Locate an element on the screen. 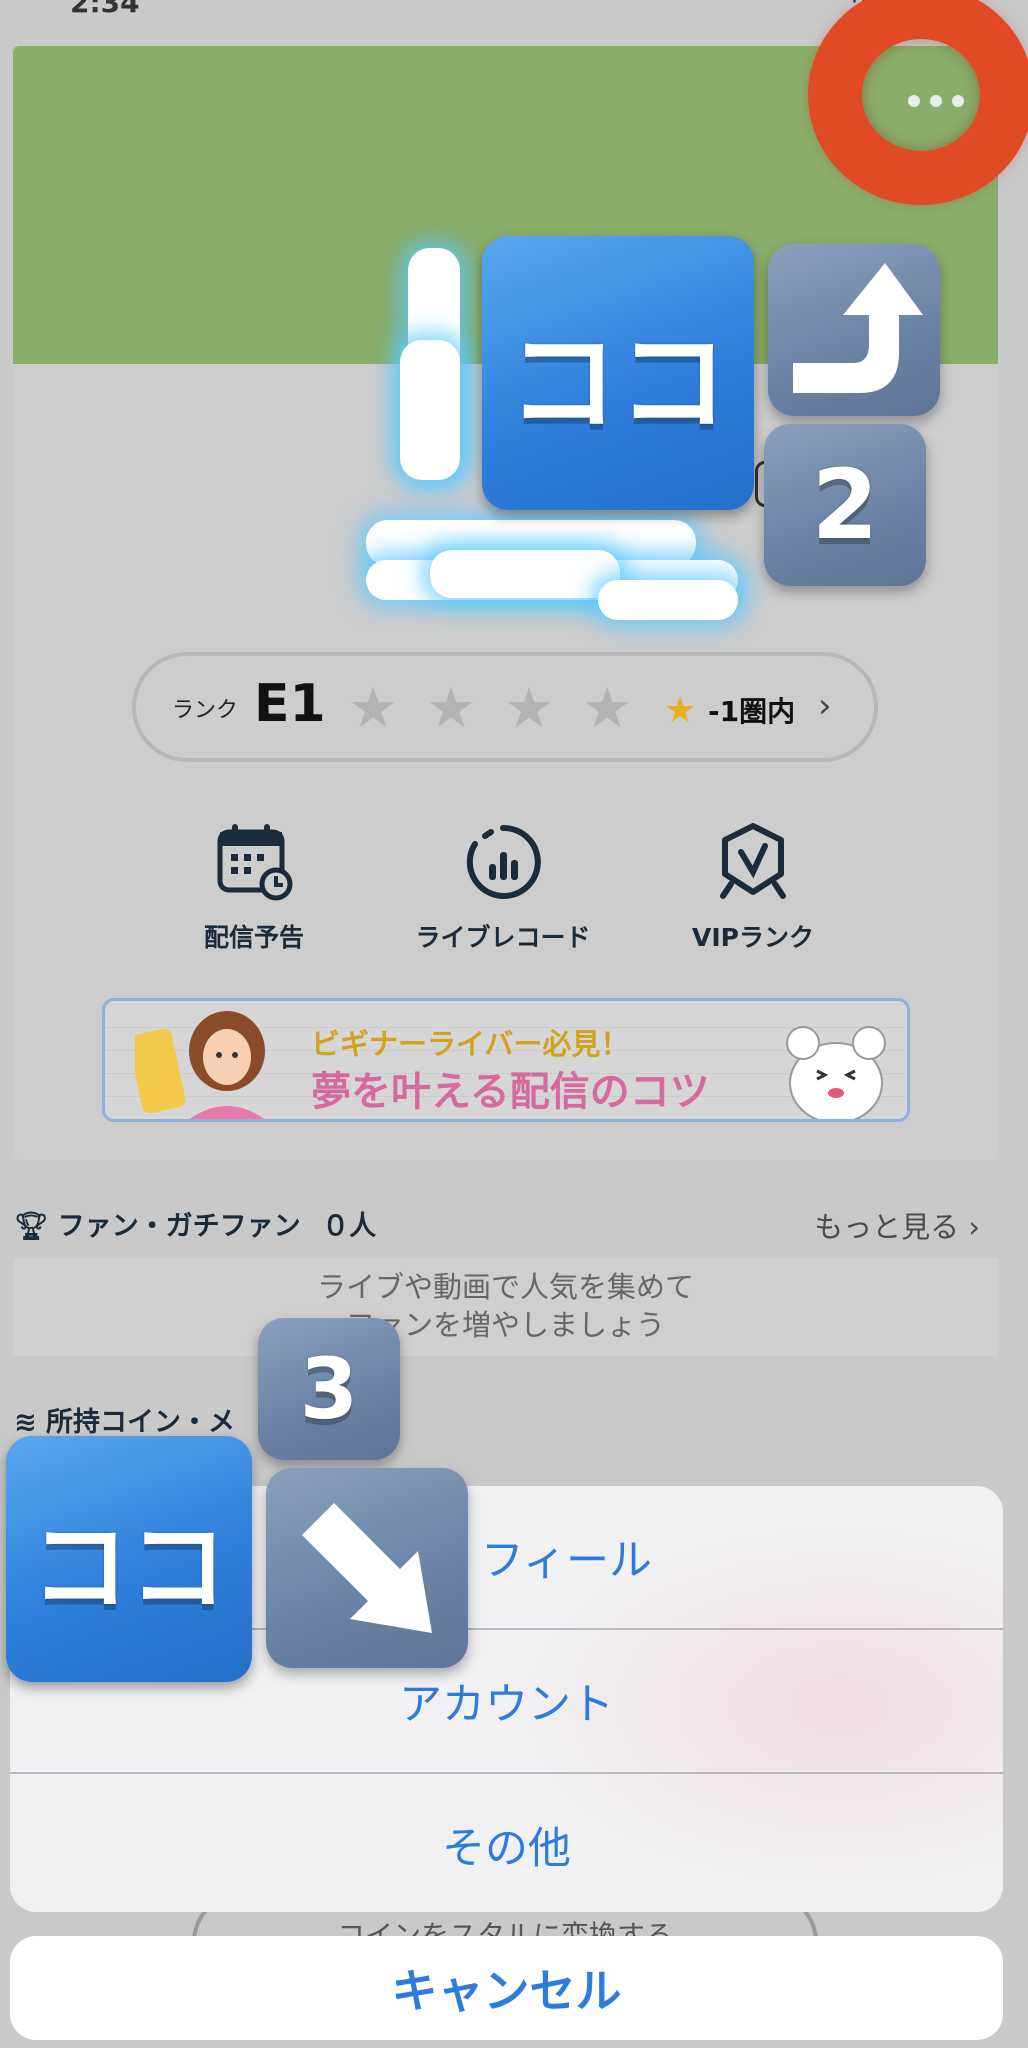 The width and height of the screenshot is (1028, 2048). trophy-icon: 🏆︎ is located at coordinates (31, 1226).